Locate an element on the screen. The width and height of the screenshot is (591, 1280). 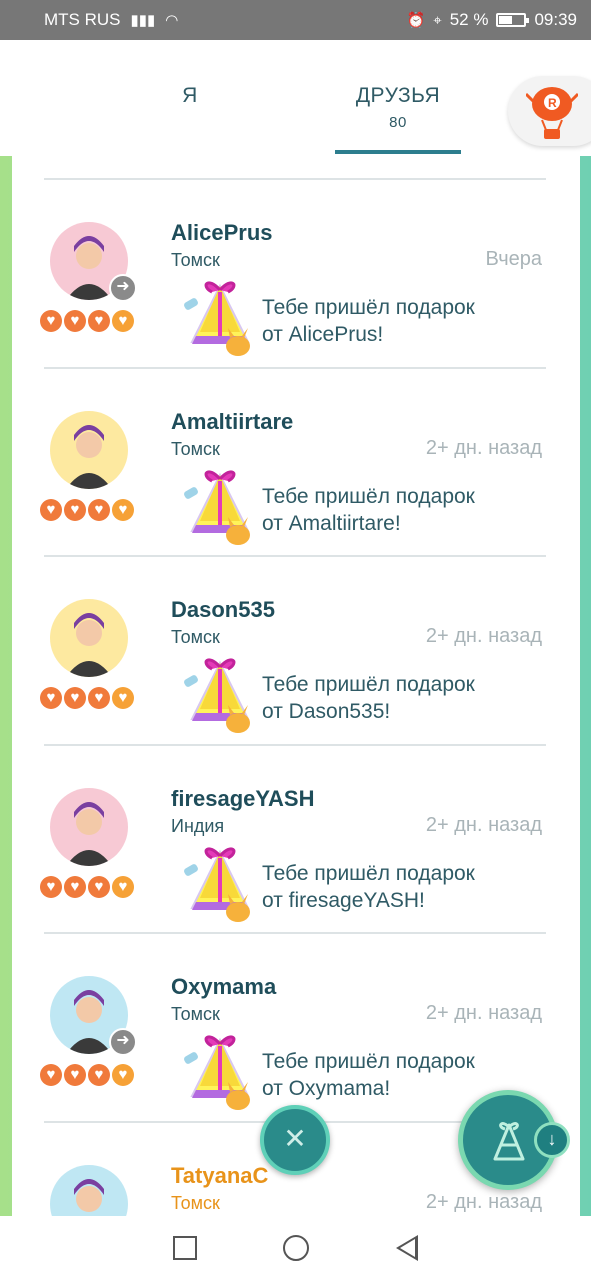
friend-location: Индия is located at coordinates (198, 825).